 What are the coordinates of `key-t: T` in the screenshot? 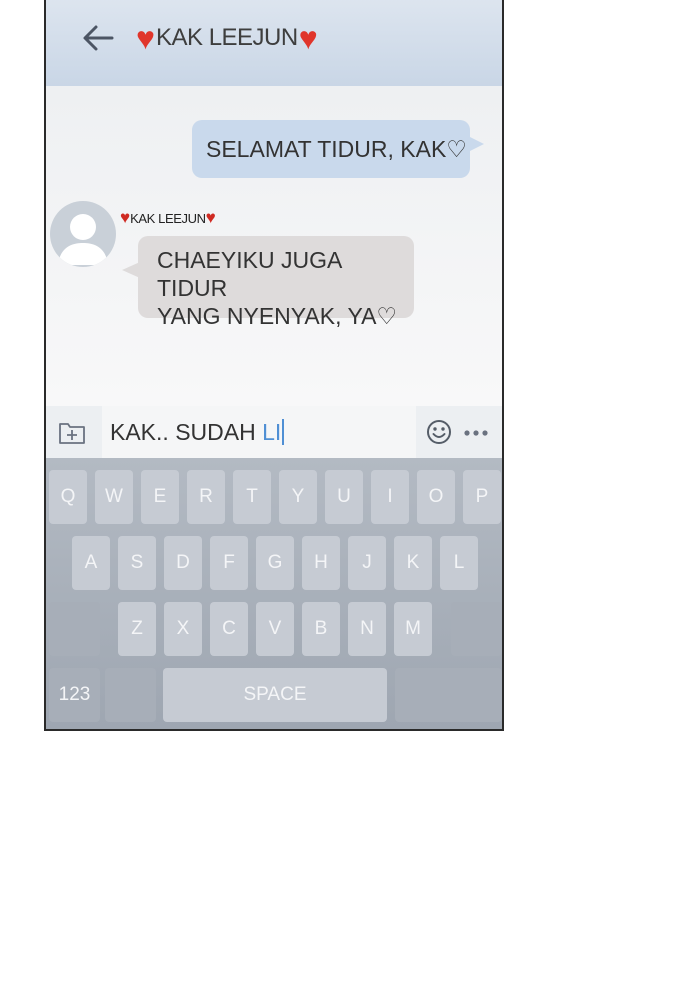 It's located at (252, 497).